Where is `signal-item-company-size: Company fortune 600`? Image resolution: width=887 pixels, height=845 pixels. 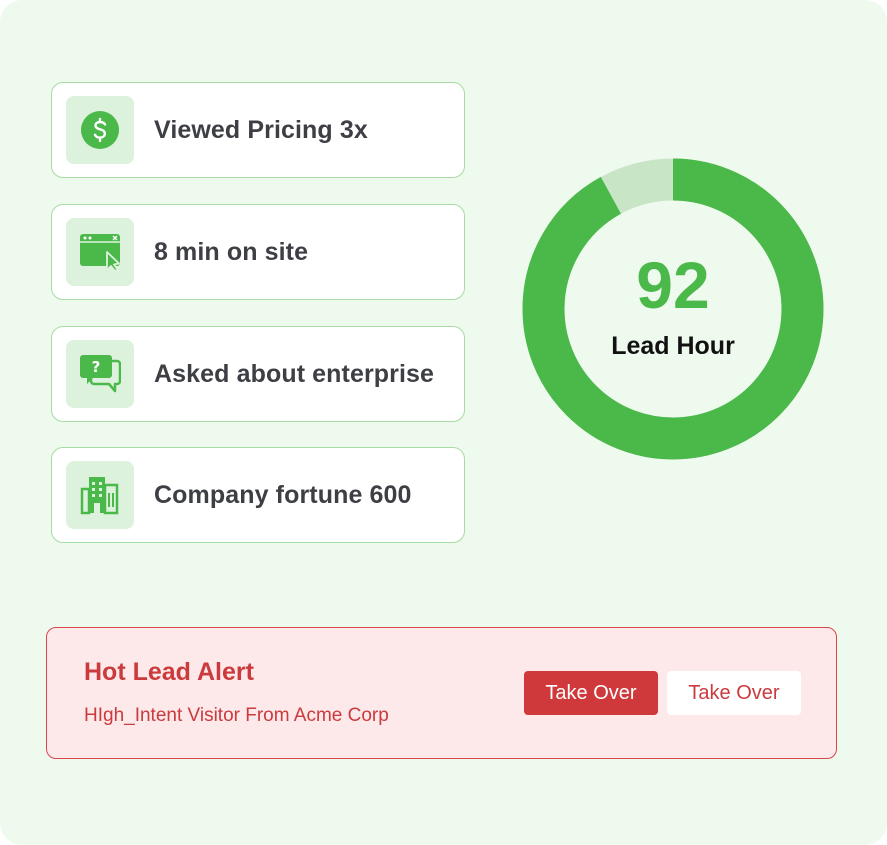
signal-item-company-size: Company fortune 600 is located at coordinates (258, 495).